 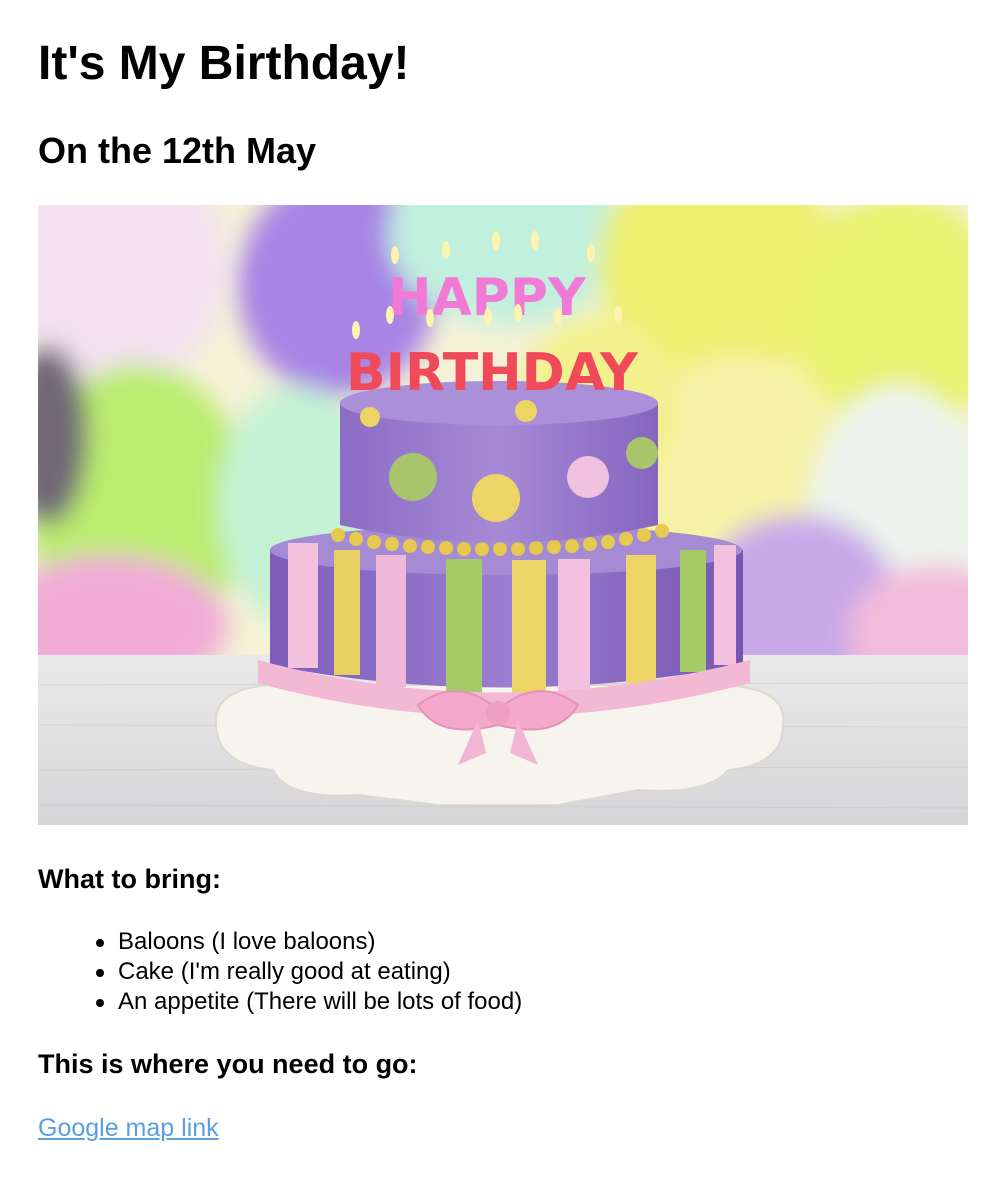 I want to click on list-item: Baloons (I love baloons), so click(x=309, y=942).